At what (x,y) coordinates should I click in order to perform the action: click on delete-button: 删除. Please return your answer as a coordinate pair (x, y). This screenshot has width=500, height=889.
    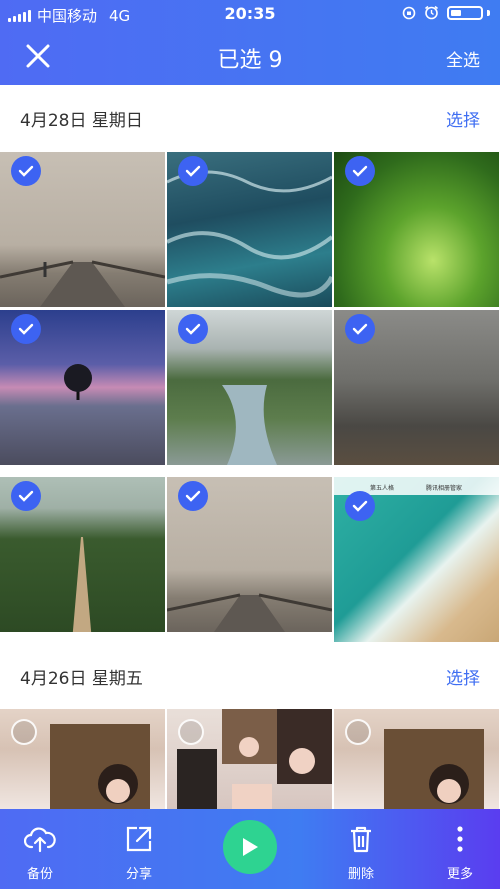
    Looking at the image, I should click on (361, 849).